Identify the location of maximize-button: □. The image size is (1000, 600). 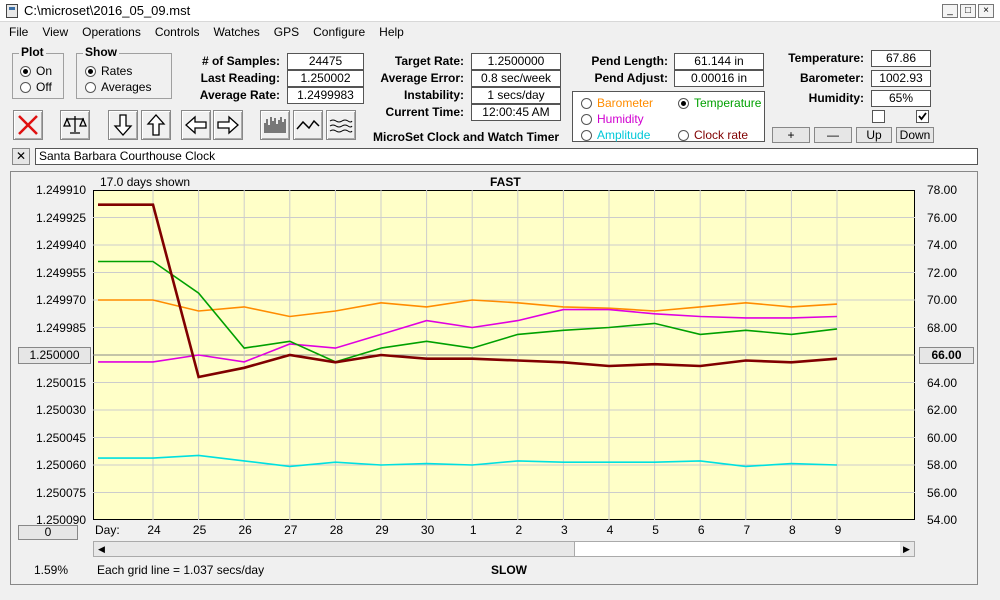
(968, 11).